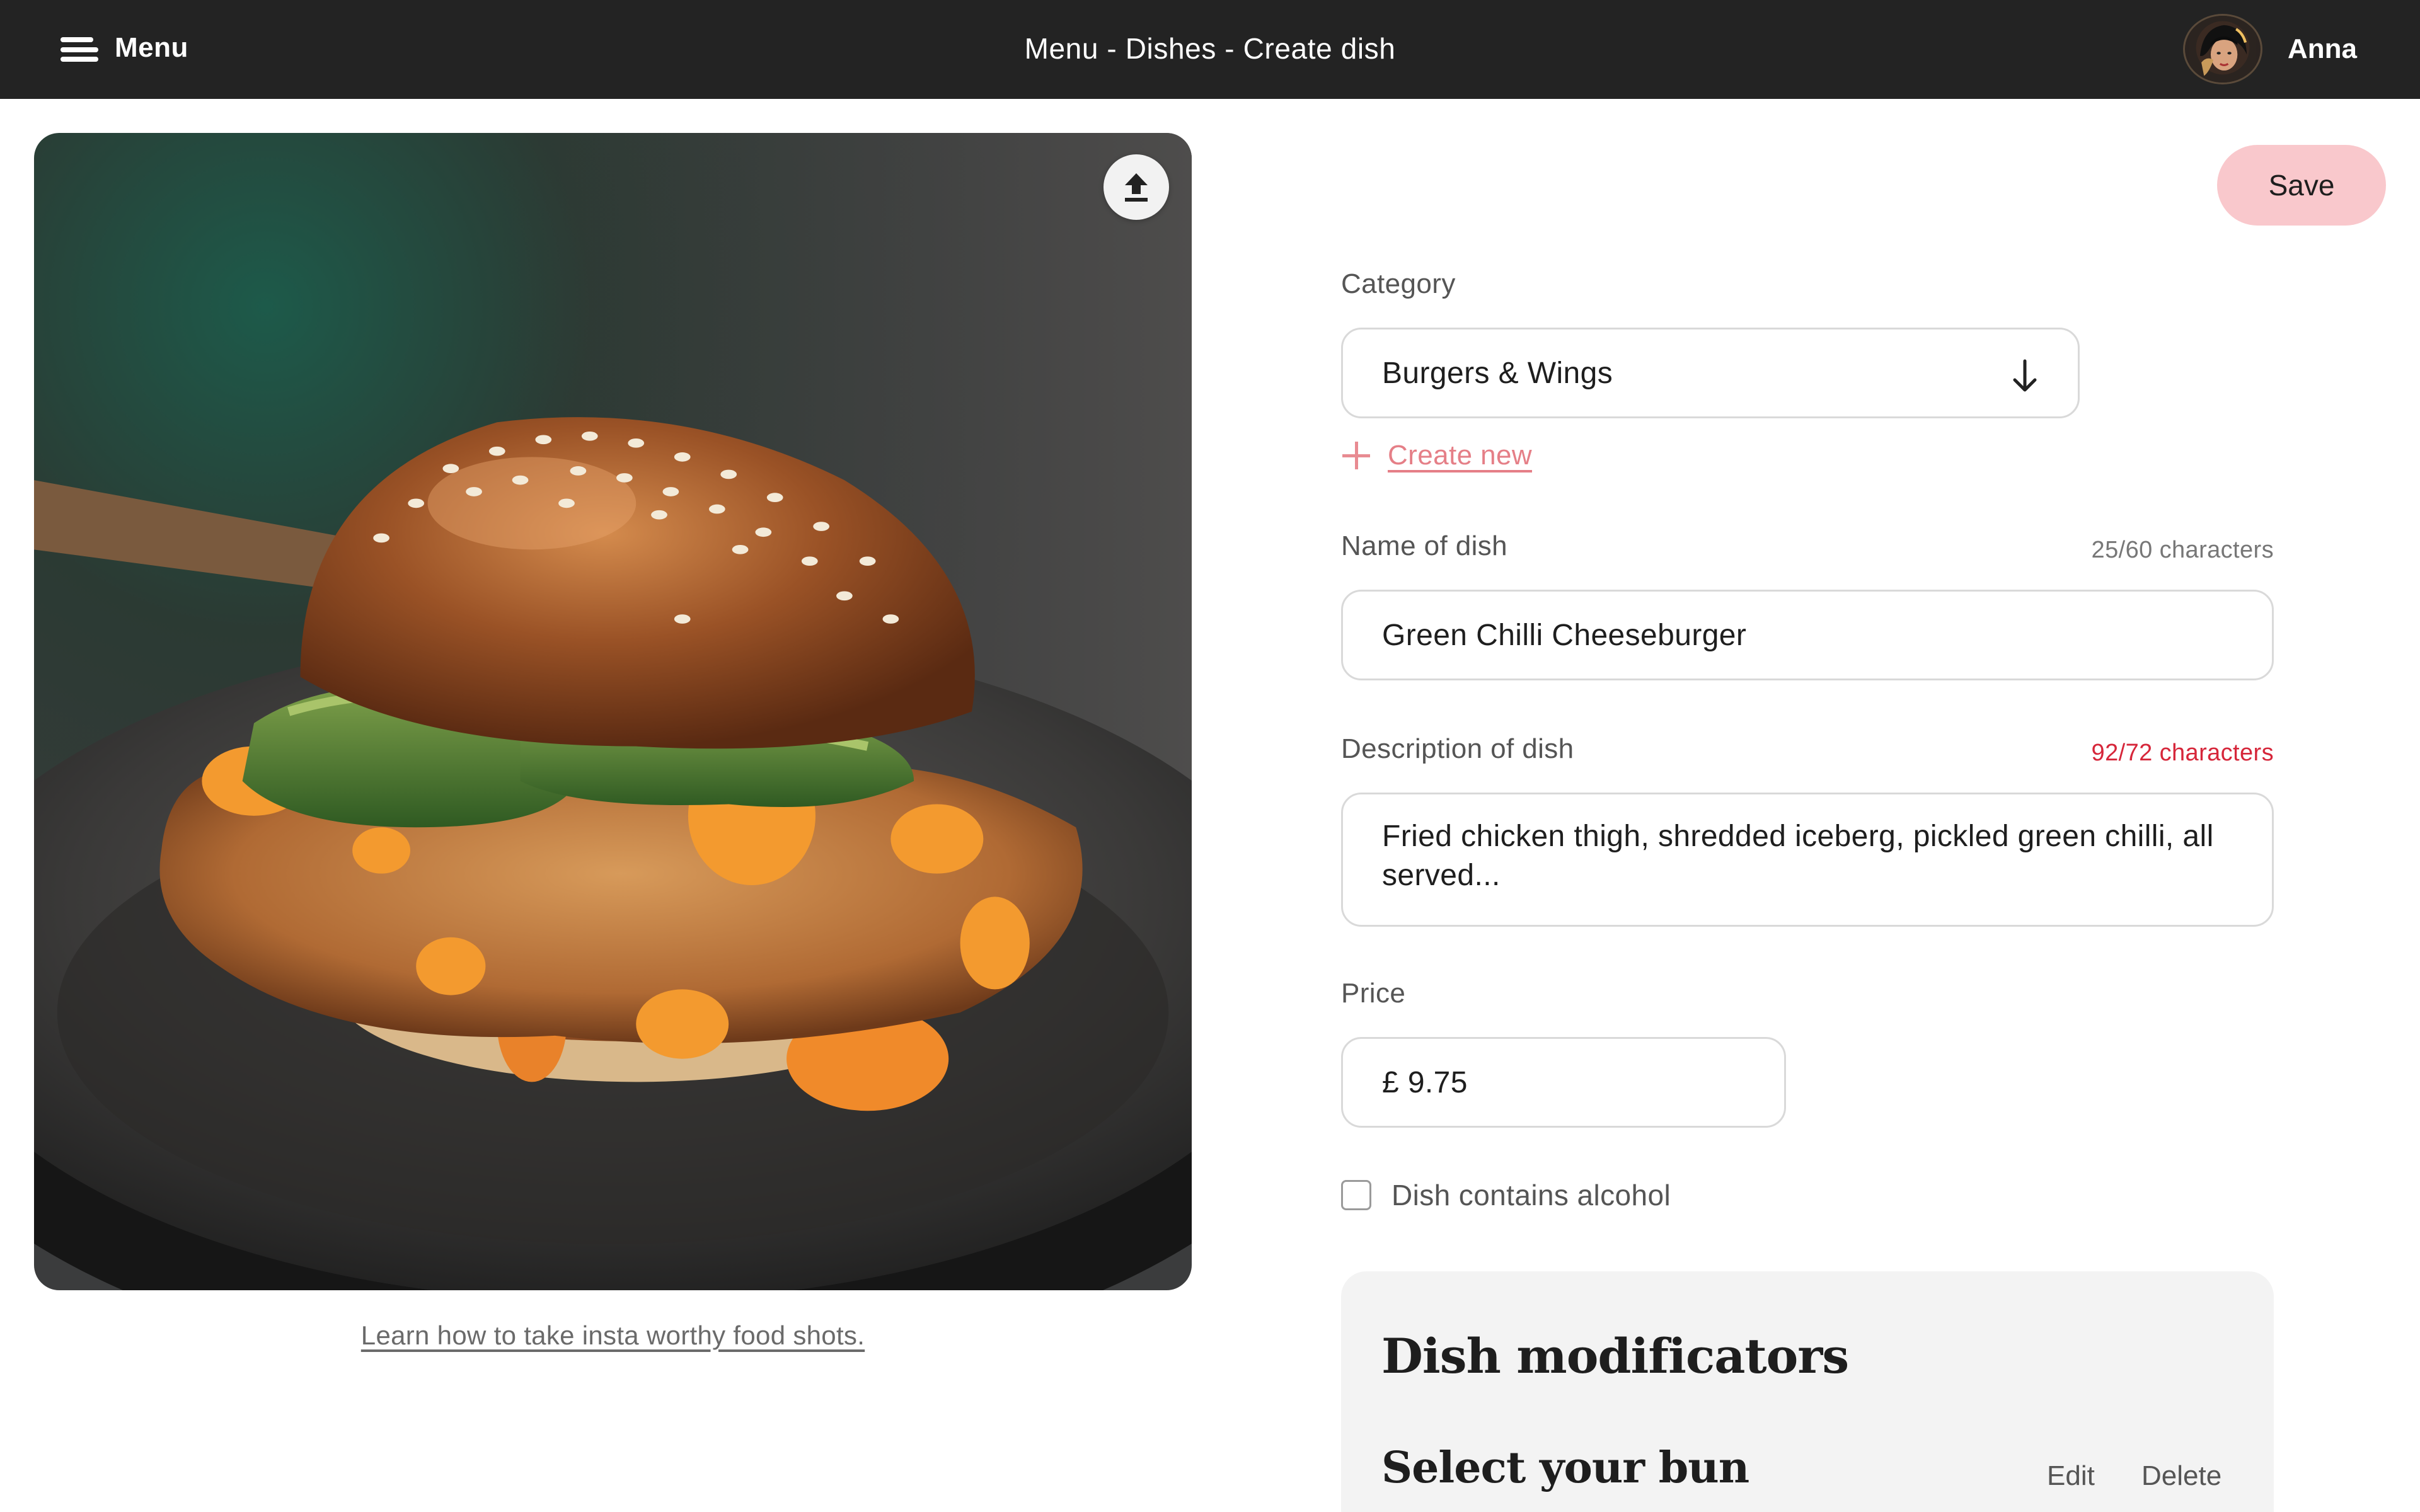 The image size is (2420, 1512). What do you see at coordinates (1711, 373) in the screenshot?
I see `category-select: Burgers & Wings` at bounding box center [1711, 373].